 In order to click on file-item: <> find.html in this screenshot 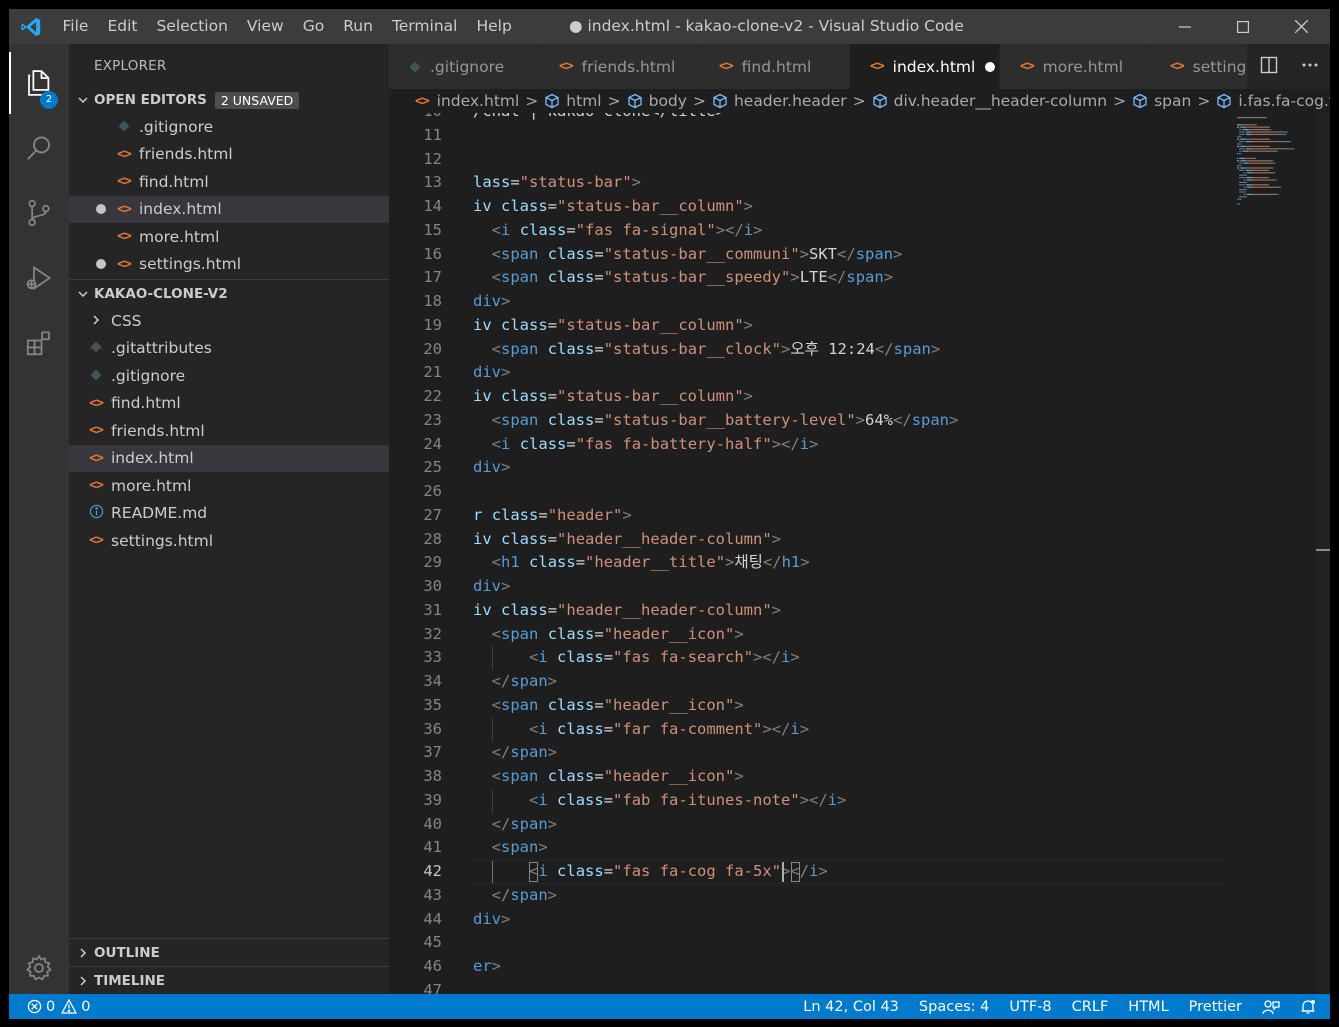, I will do `click(229, 404)`.